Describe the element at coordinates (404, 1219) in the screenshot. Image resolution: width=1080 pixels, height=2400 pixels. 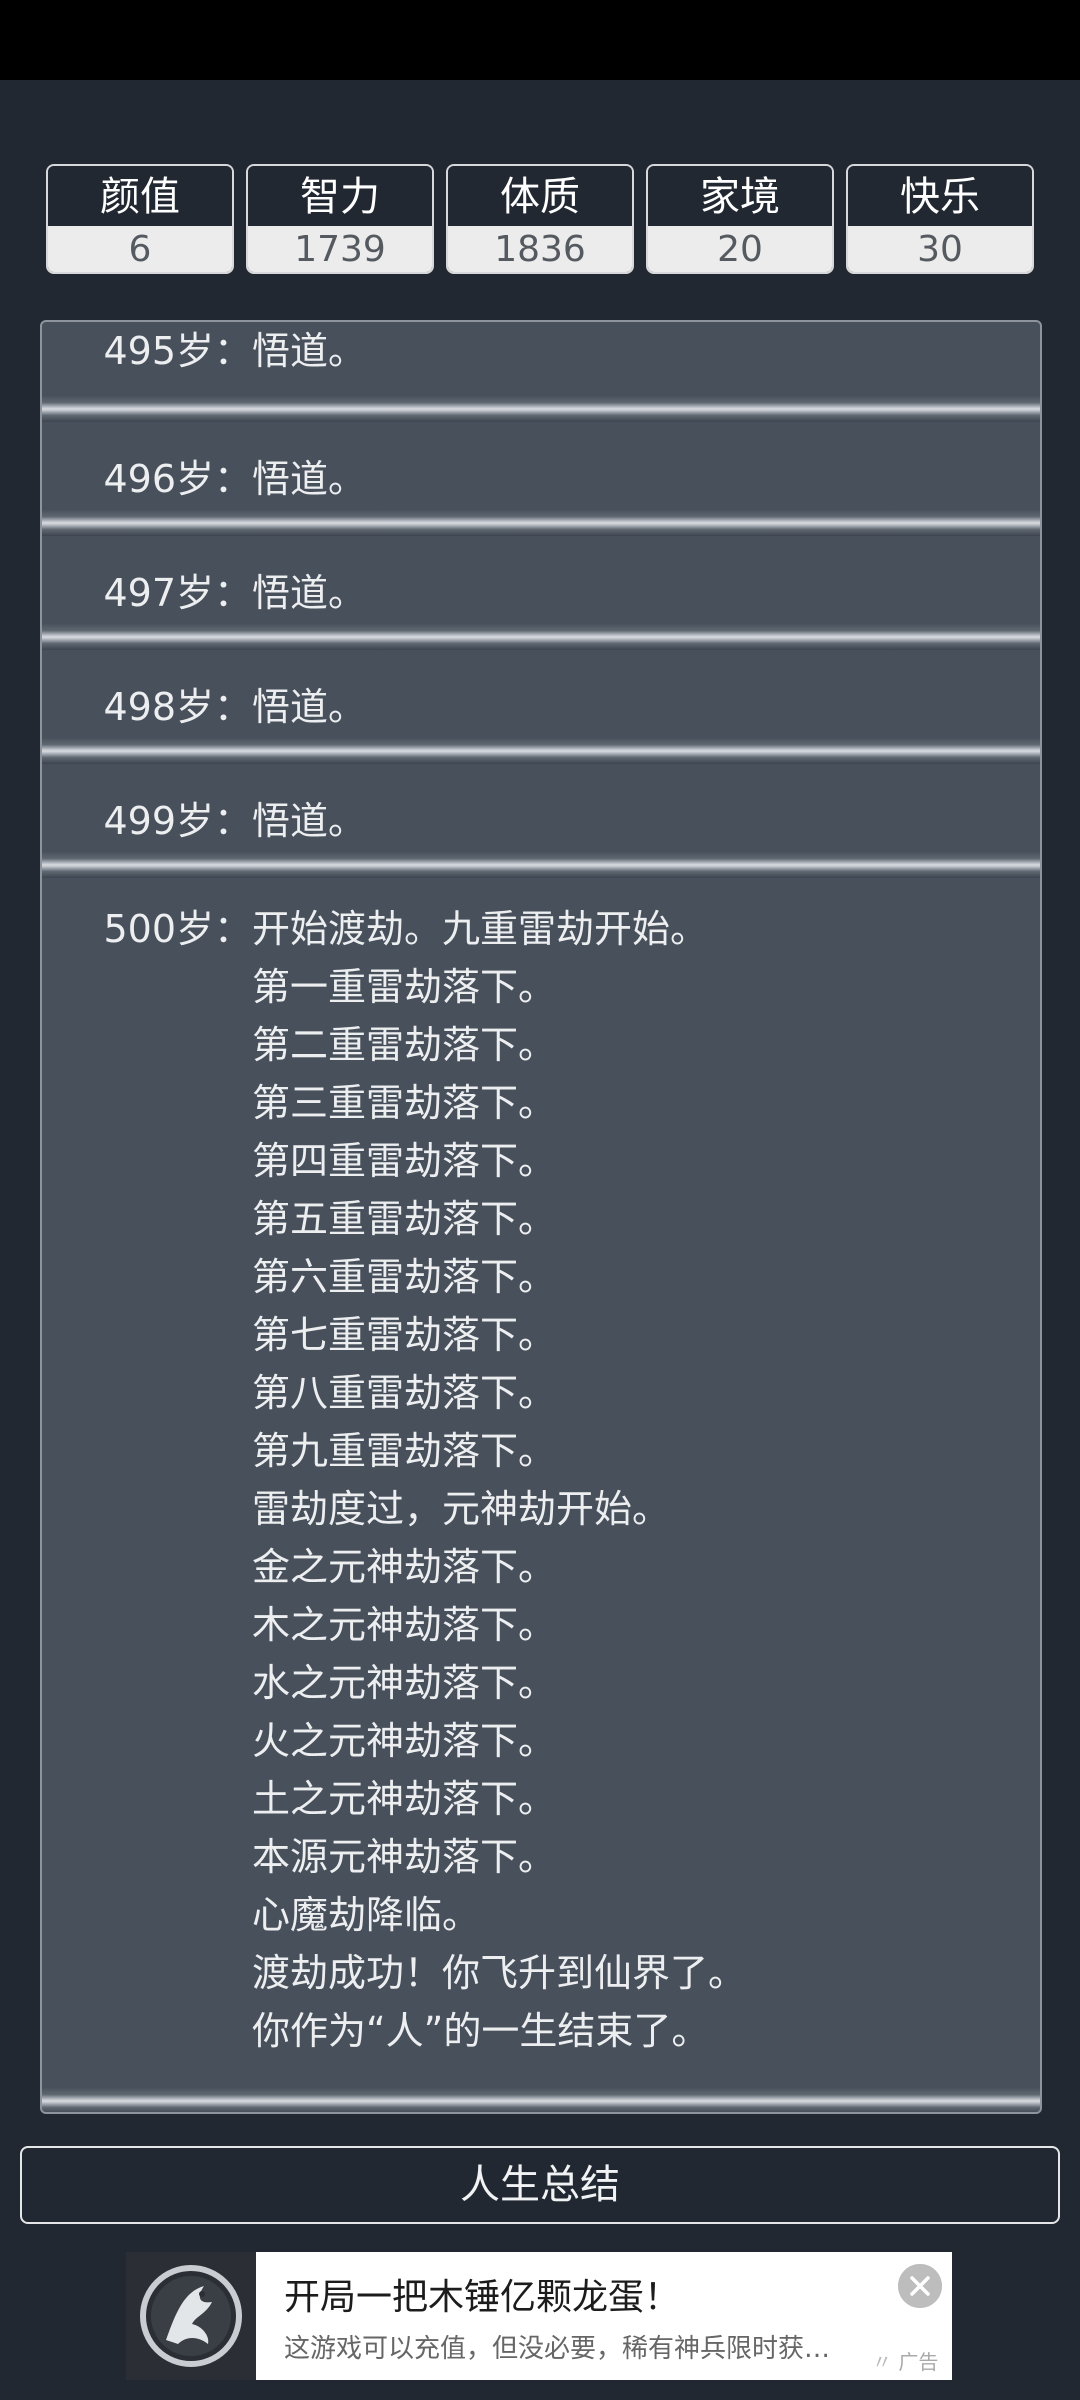
I see `log-line: 第五重雷劫落下。` at that location.